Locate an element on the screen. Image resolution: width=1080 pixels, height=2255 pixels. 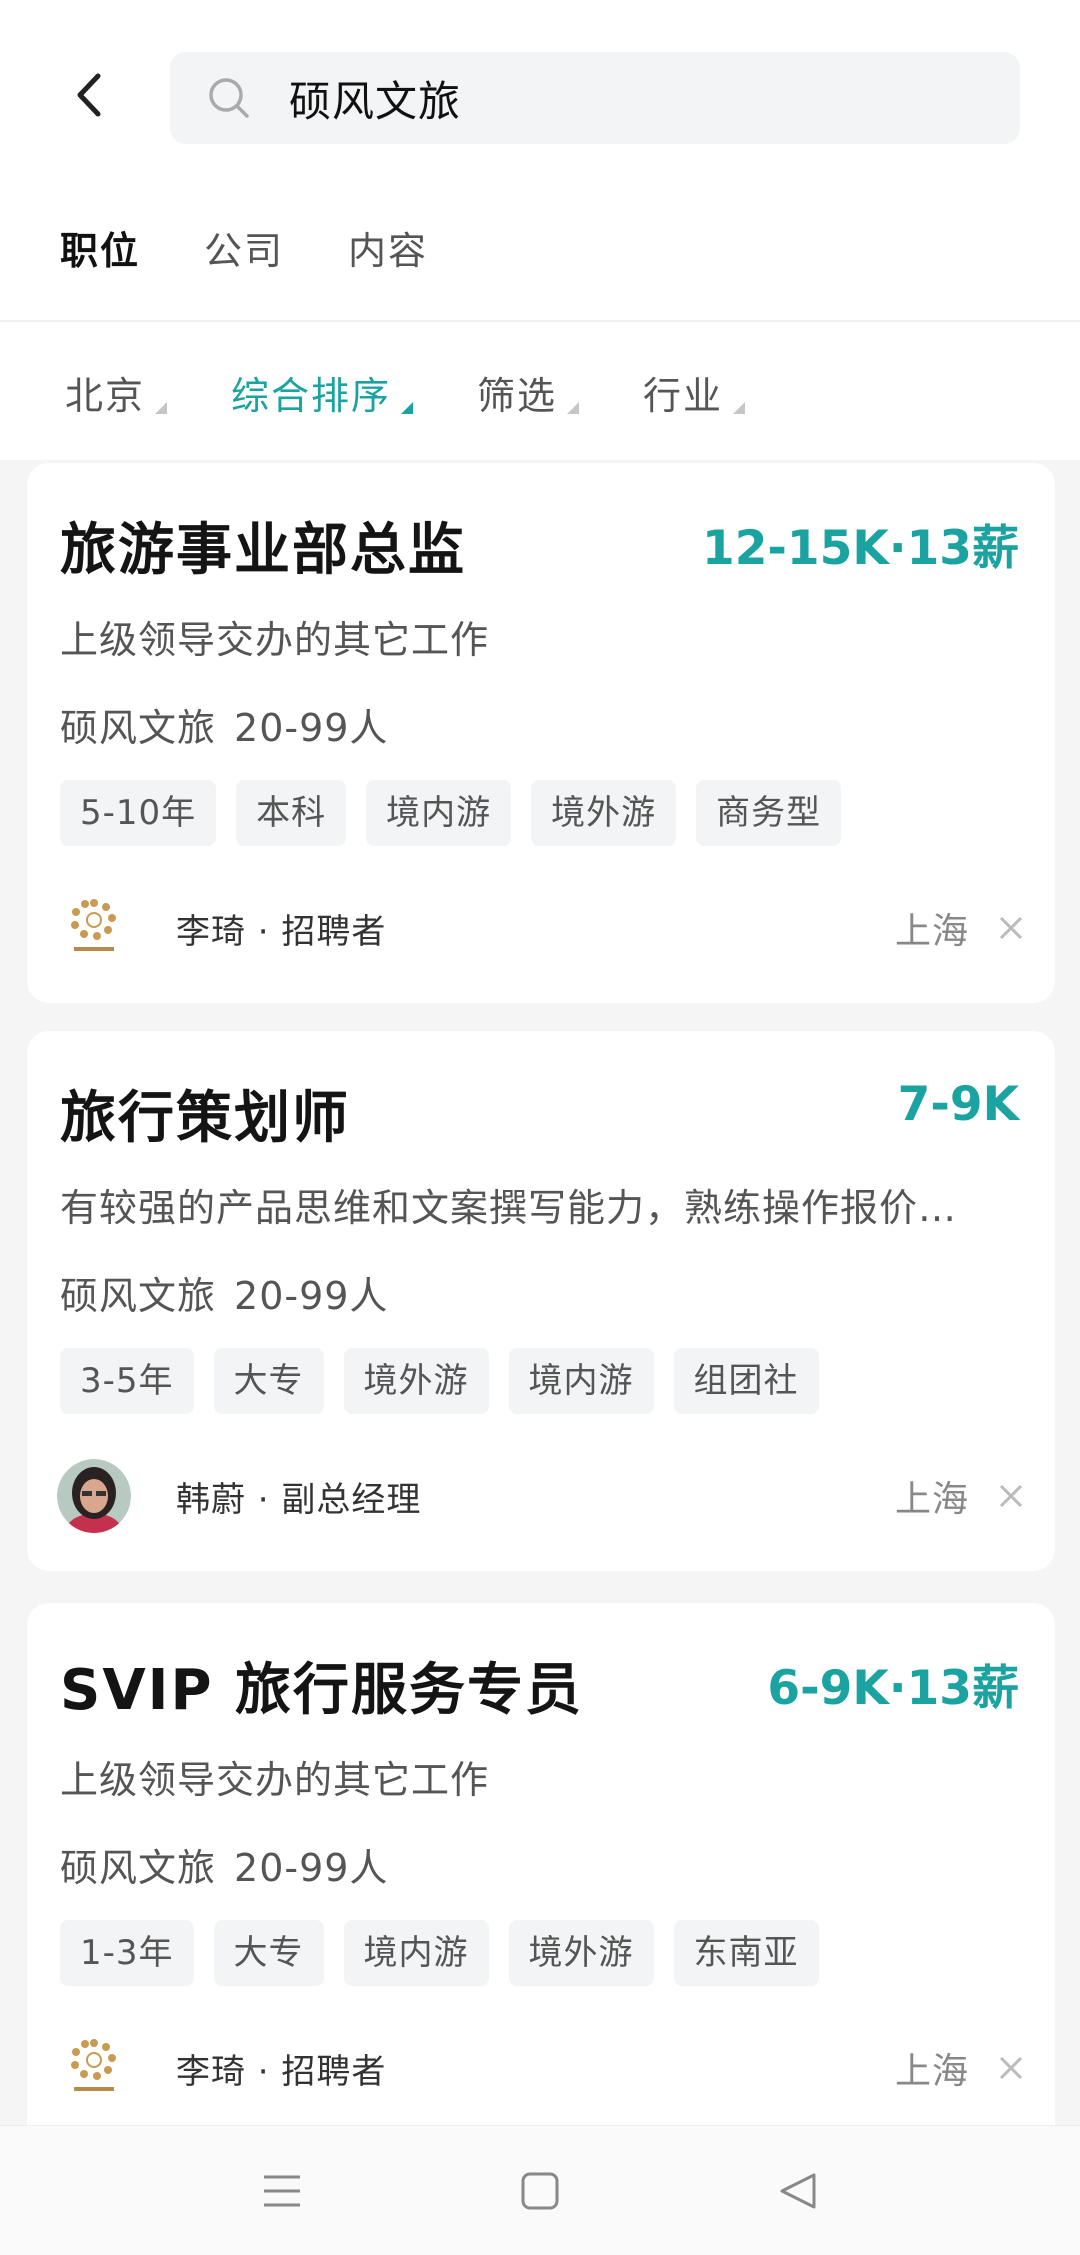
filter-industry: 行业 is located at coordinates (694, 392).